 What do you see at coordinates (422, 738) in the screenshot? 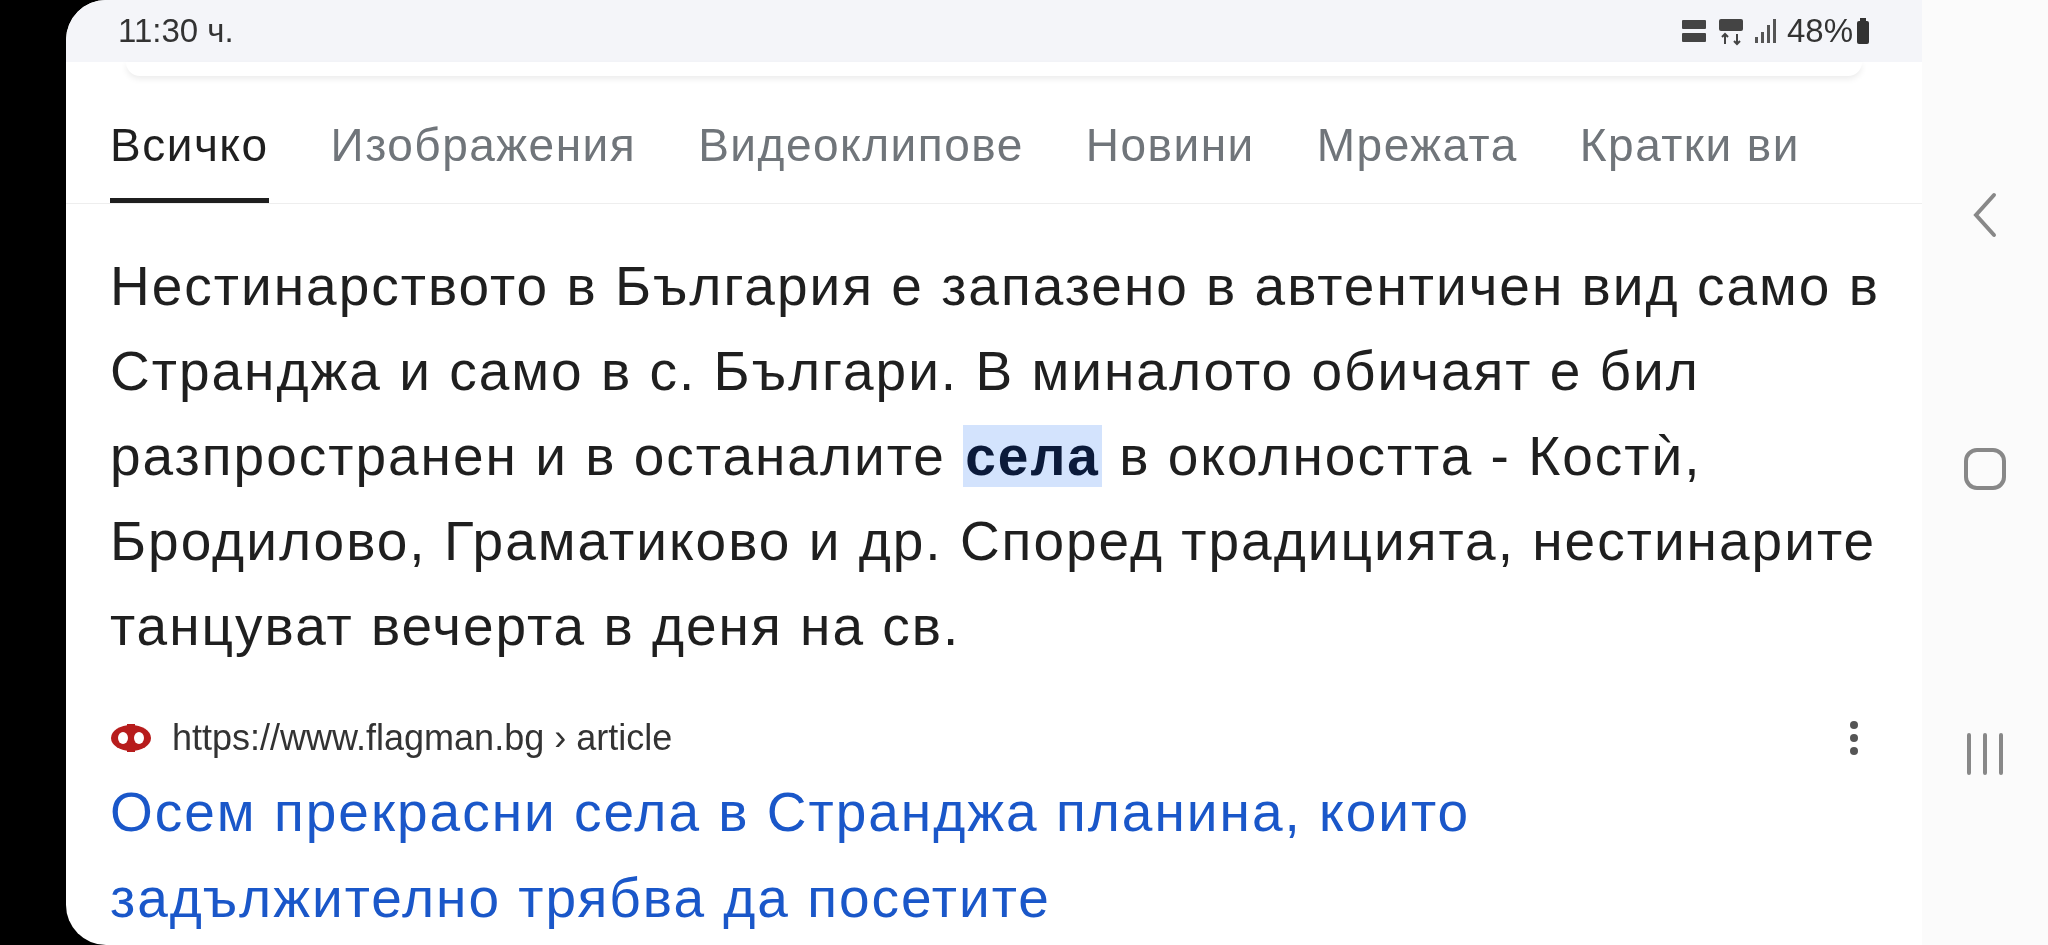
I see `result-url: https://www.flagman.bg › article` at bounding box center [422, 738].